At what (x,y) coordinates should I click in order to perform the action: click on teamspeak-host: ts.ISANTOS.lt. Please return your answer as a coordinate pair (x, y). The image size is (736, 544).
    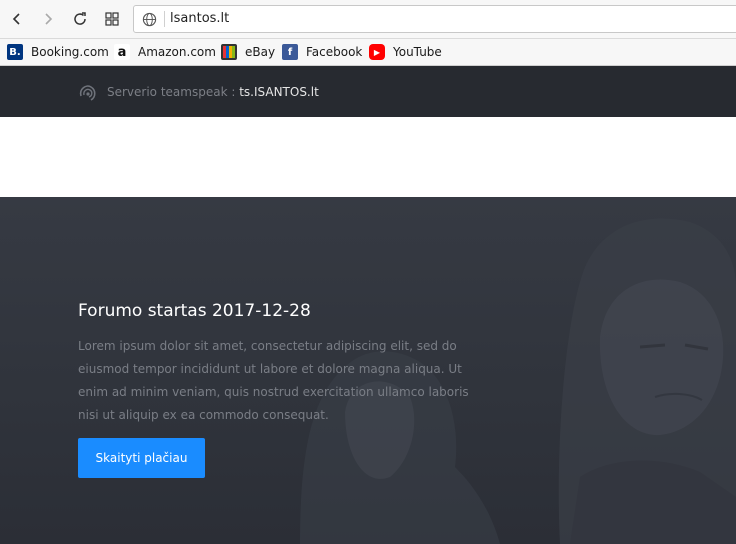
    Looking at the image, I should click on (279, 92).